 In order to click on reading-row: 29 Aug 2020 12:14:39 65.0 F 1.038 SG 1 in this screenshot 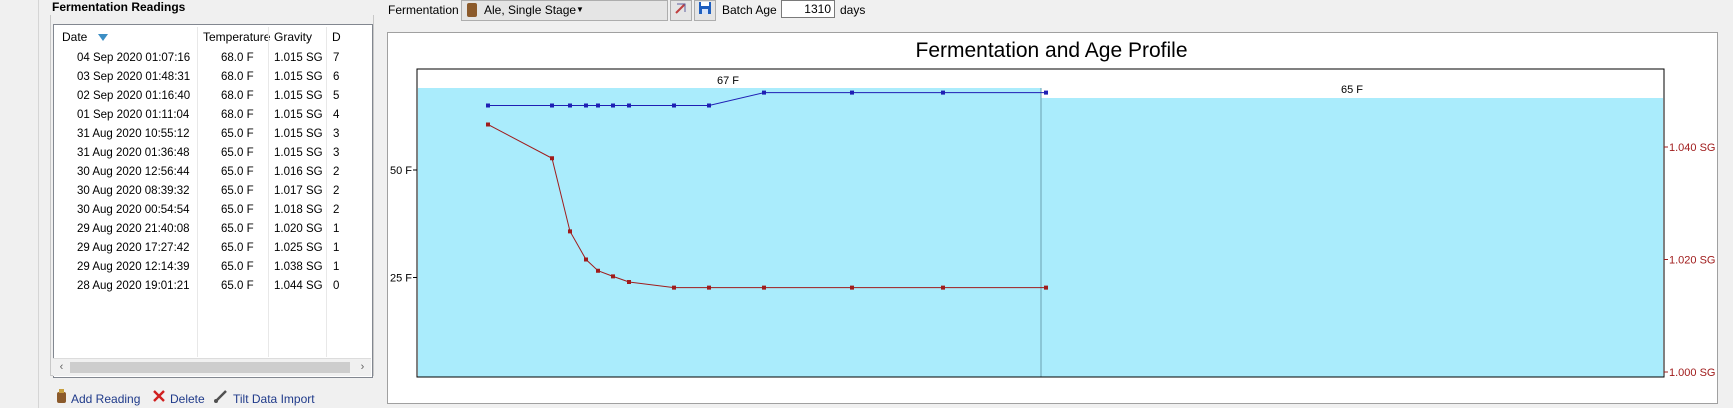, I will do `click(213, 268)`.